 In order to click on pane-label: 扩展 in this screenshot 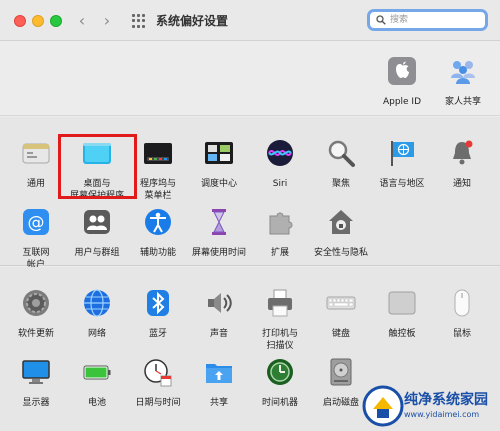, I will do `click(279, 253)`.